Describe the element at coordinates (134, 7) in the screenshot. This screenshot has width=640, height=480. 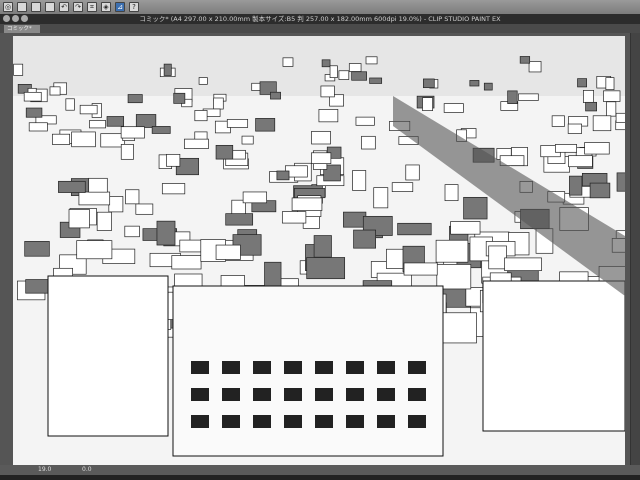
I see `help-icon: ?` at that location.